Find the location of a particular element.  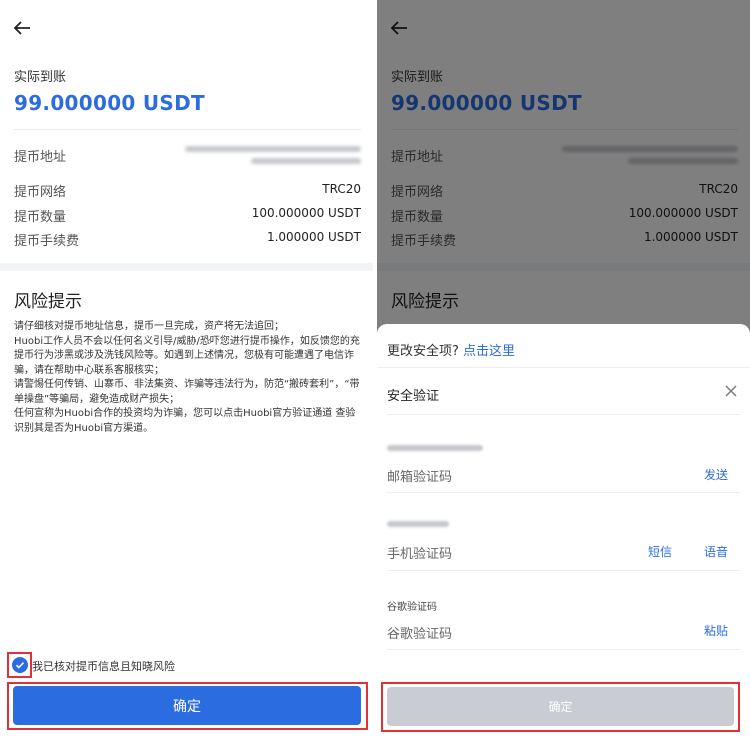

withdraw-address-value-blurred is located at coordinates (273, 161).